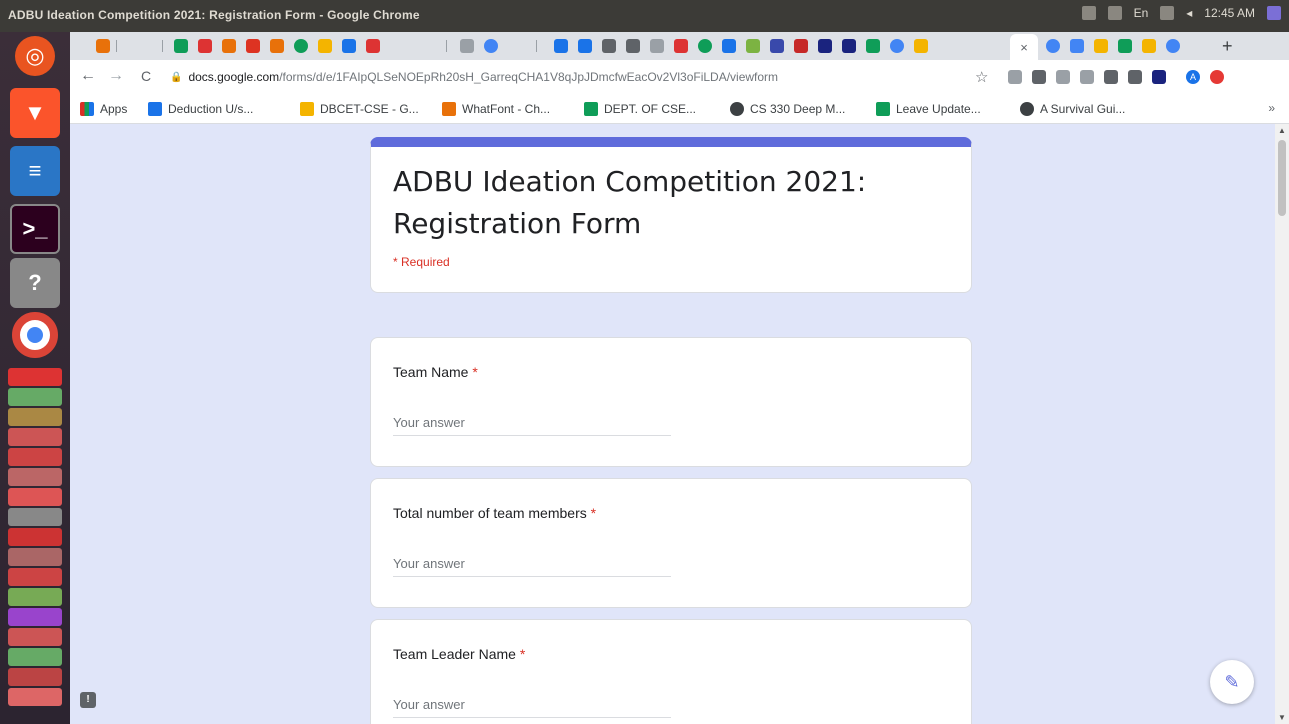 The image size is (1289, 724). What do you see at coordinates (1282, 178) in the screenshot?
I see `scrollbar-thumb` at bounding box center [1282, 178].